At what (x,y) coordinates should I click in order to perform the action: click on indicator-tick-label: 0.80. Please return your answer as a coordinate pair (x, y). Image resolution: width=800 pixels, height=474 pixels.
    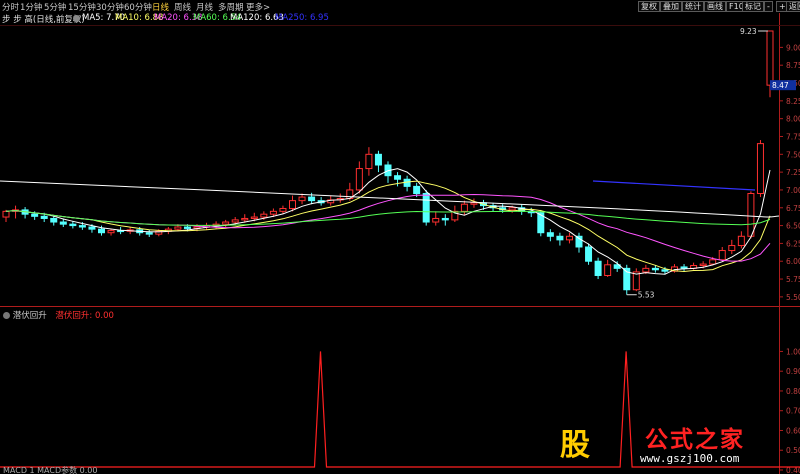
    Looking at the image, I should click on (793, 391).